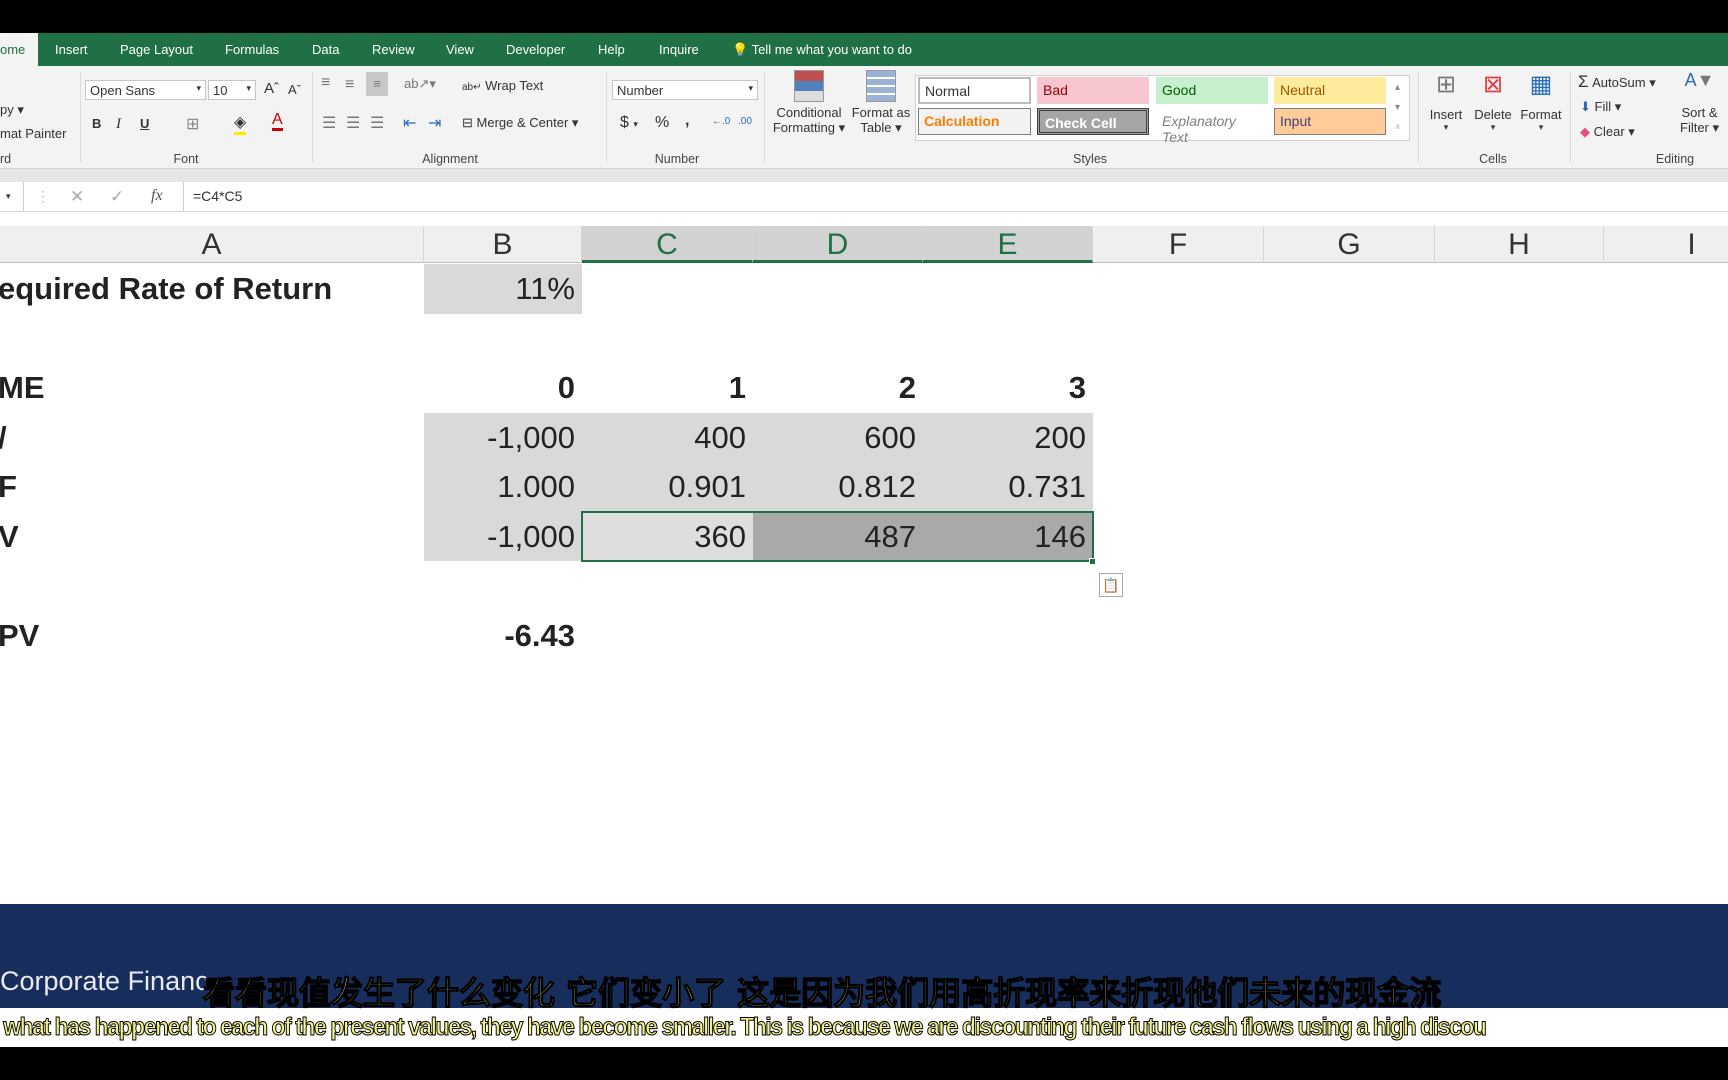  Describe the element at coordinates (503, 636) in the screenshot. I see `cell-b8: -6.43` at that location.